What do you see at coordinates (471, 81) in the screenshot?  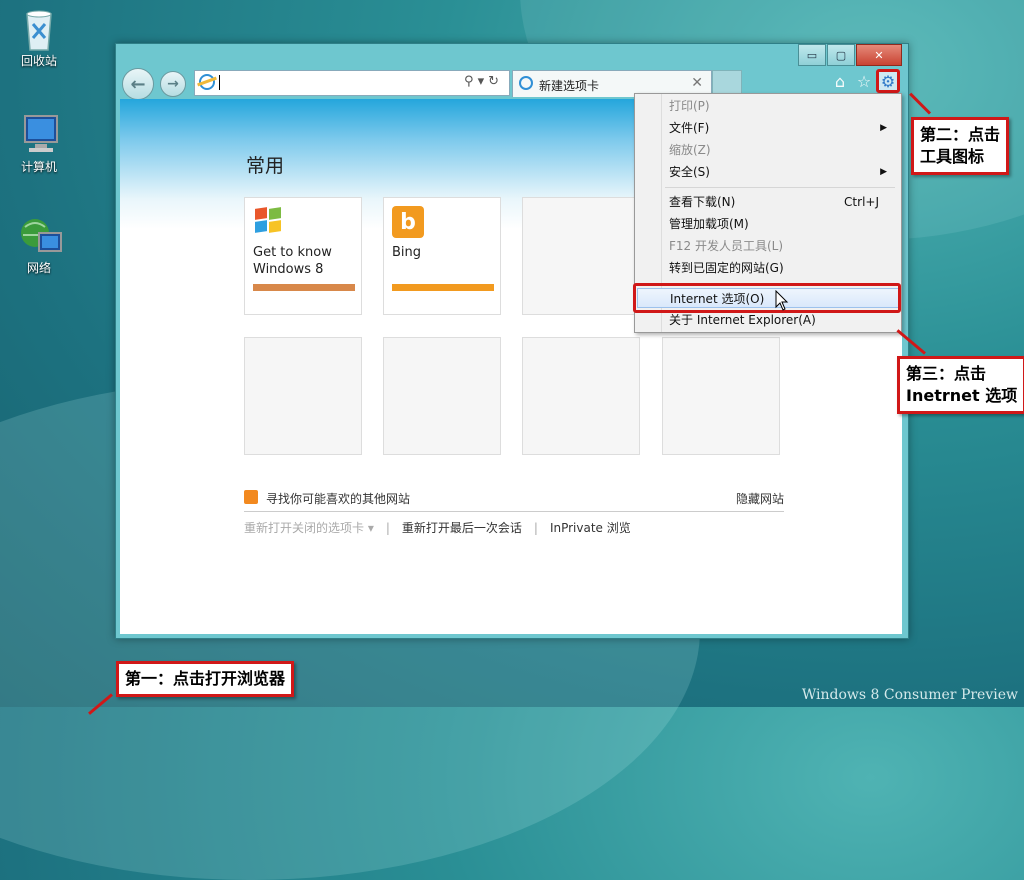 I see `search-icon: ⚲` at bounding box center [471, 81].